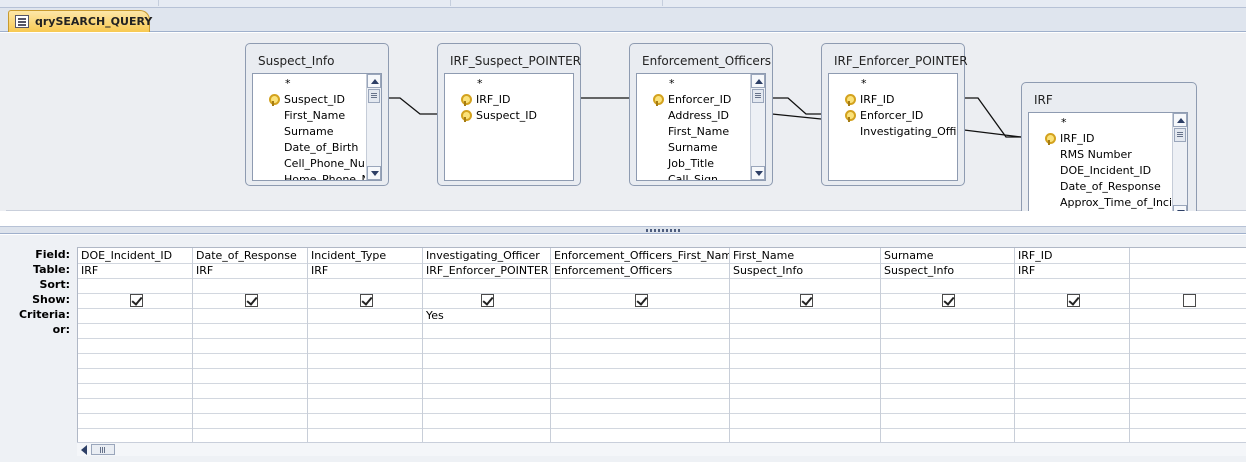  I want to click on grid-cell-field: IRF_ID, so click(1072, 255).